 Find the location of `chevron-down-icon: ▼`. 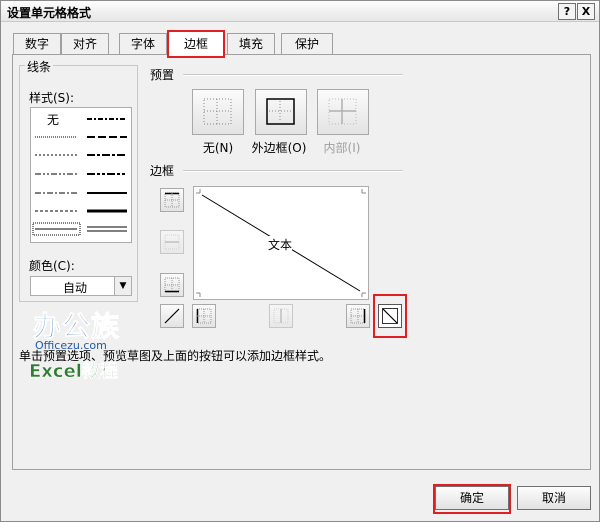

chevron-down-icon: ▼ is located at coordinates (122, 286).